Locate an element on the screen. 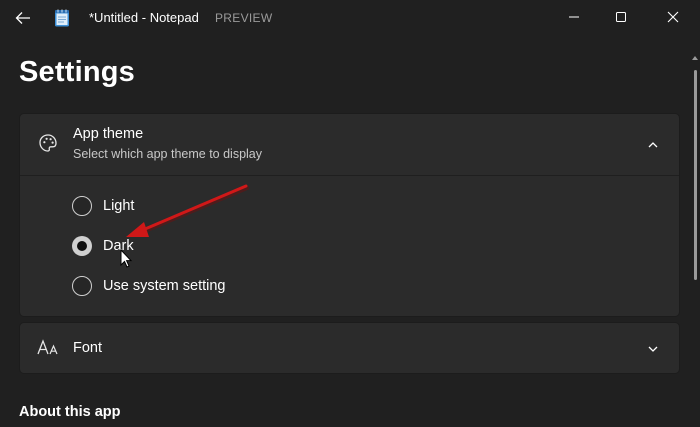 The height and width of the screenshot is (427, 700). back-button is located at coordinates (23, 18).